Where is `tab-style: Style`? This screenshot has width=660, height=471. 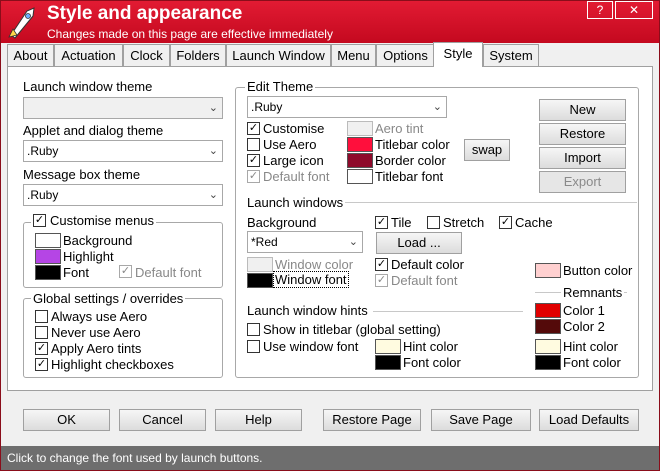
tab-style: Style is located at coordinates (458, 54).